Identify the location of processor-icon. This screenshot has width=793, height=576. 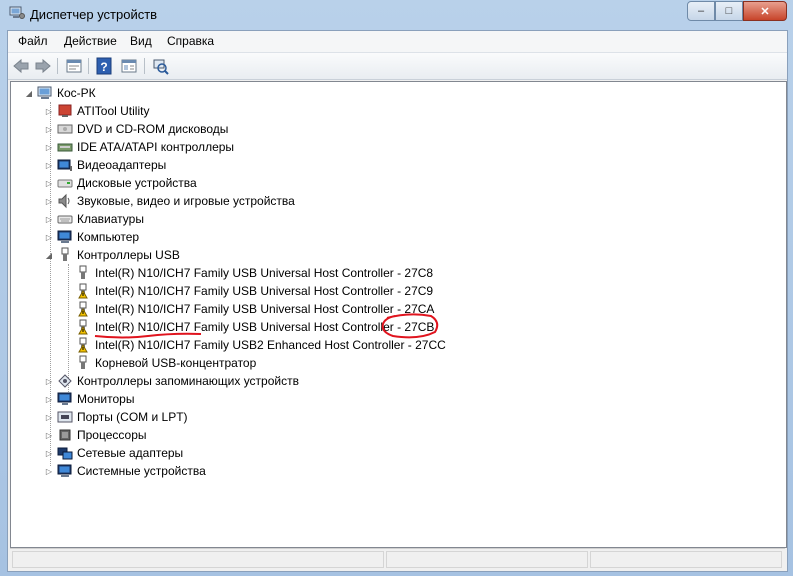
(65, 435).